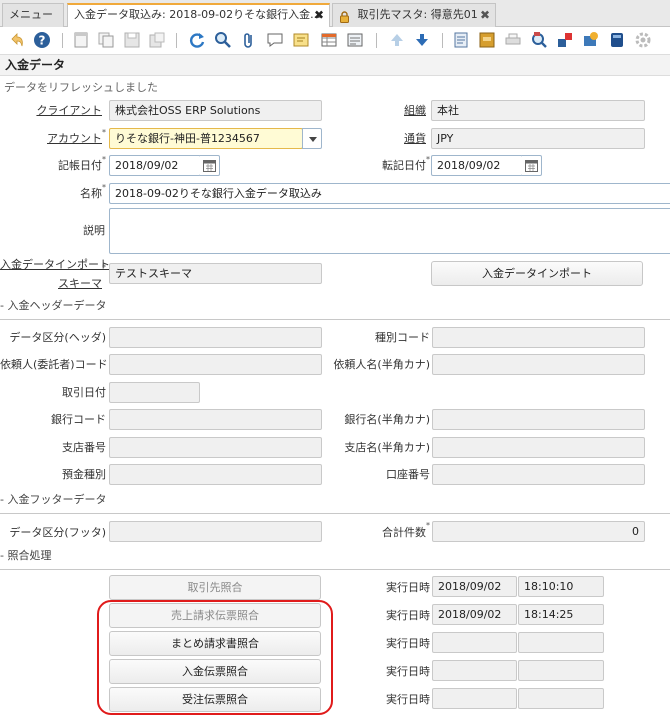  What do you see at coordinates (132, 40) in the screenshot?
I see `save-icon` at bounding box center [132, 40].